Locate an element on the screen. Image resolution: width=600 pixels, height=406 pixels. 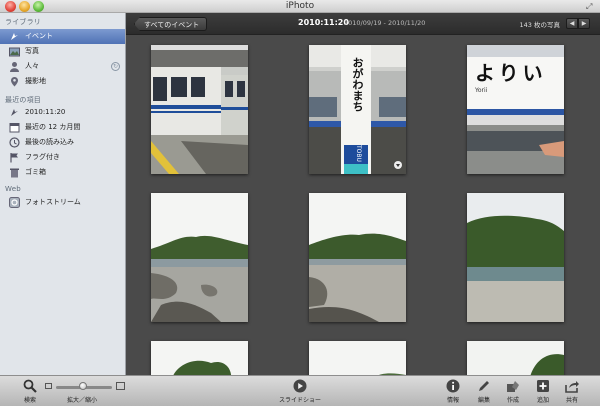
pencil-icon is located at coordinates (484, 386).